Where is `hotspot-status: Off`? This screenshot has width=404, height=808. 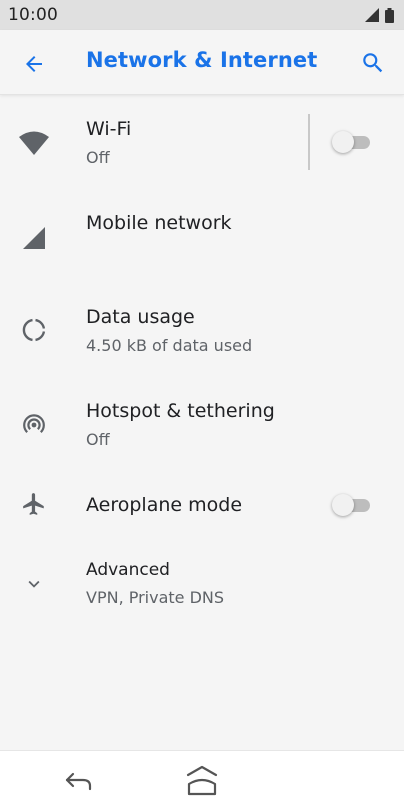 hotspot-status: Off is located at coordinates (98, 439).